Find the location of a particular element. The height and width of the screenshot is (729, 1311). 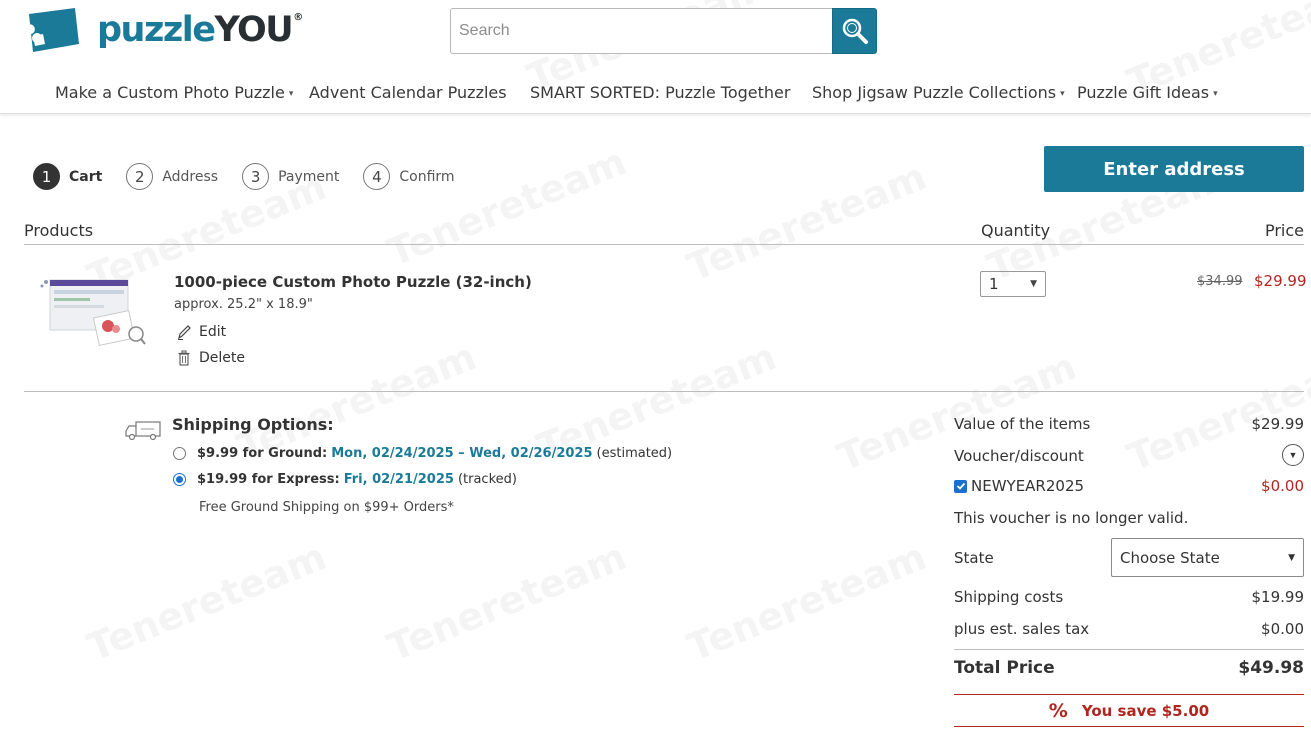

site-logo: puzzleYOU® is located at coordinates (164, 30).